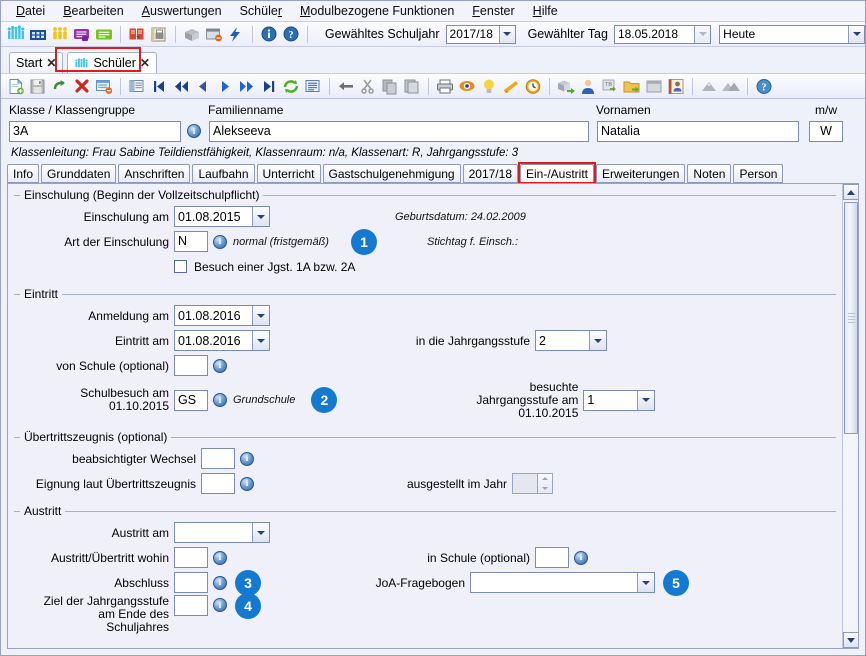 The height and width of the screenshot is (656, 866). What do you see at coordinates (191, 582) in the screenshot?
I see `abschluss-input` at bounding box center [191, 582].